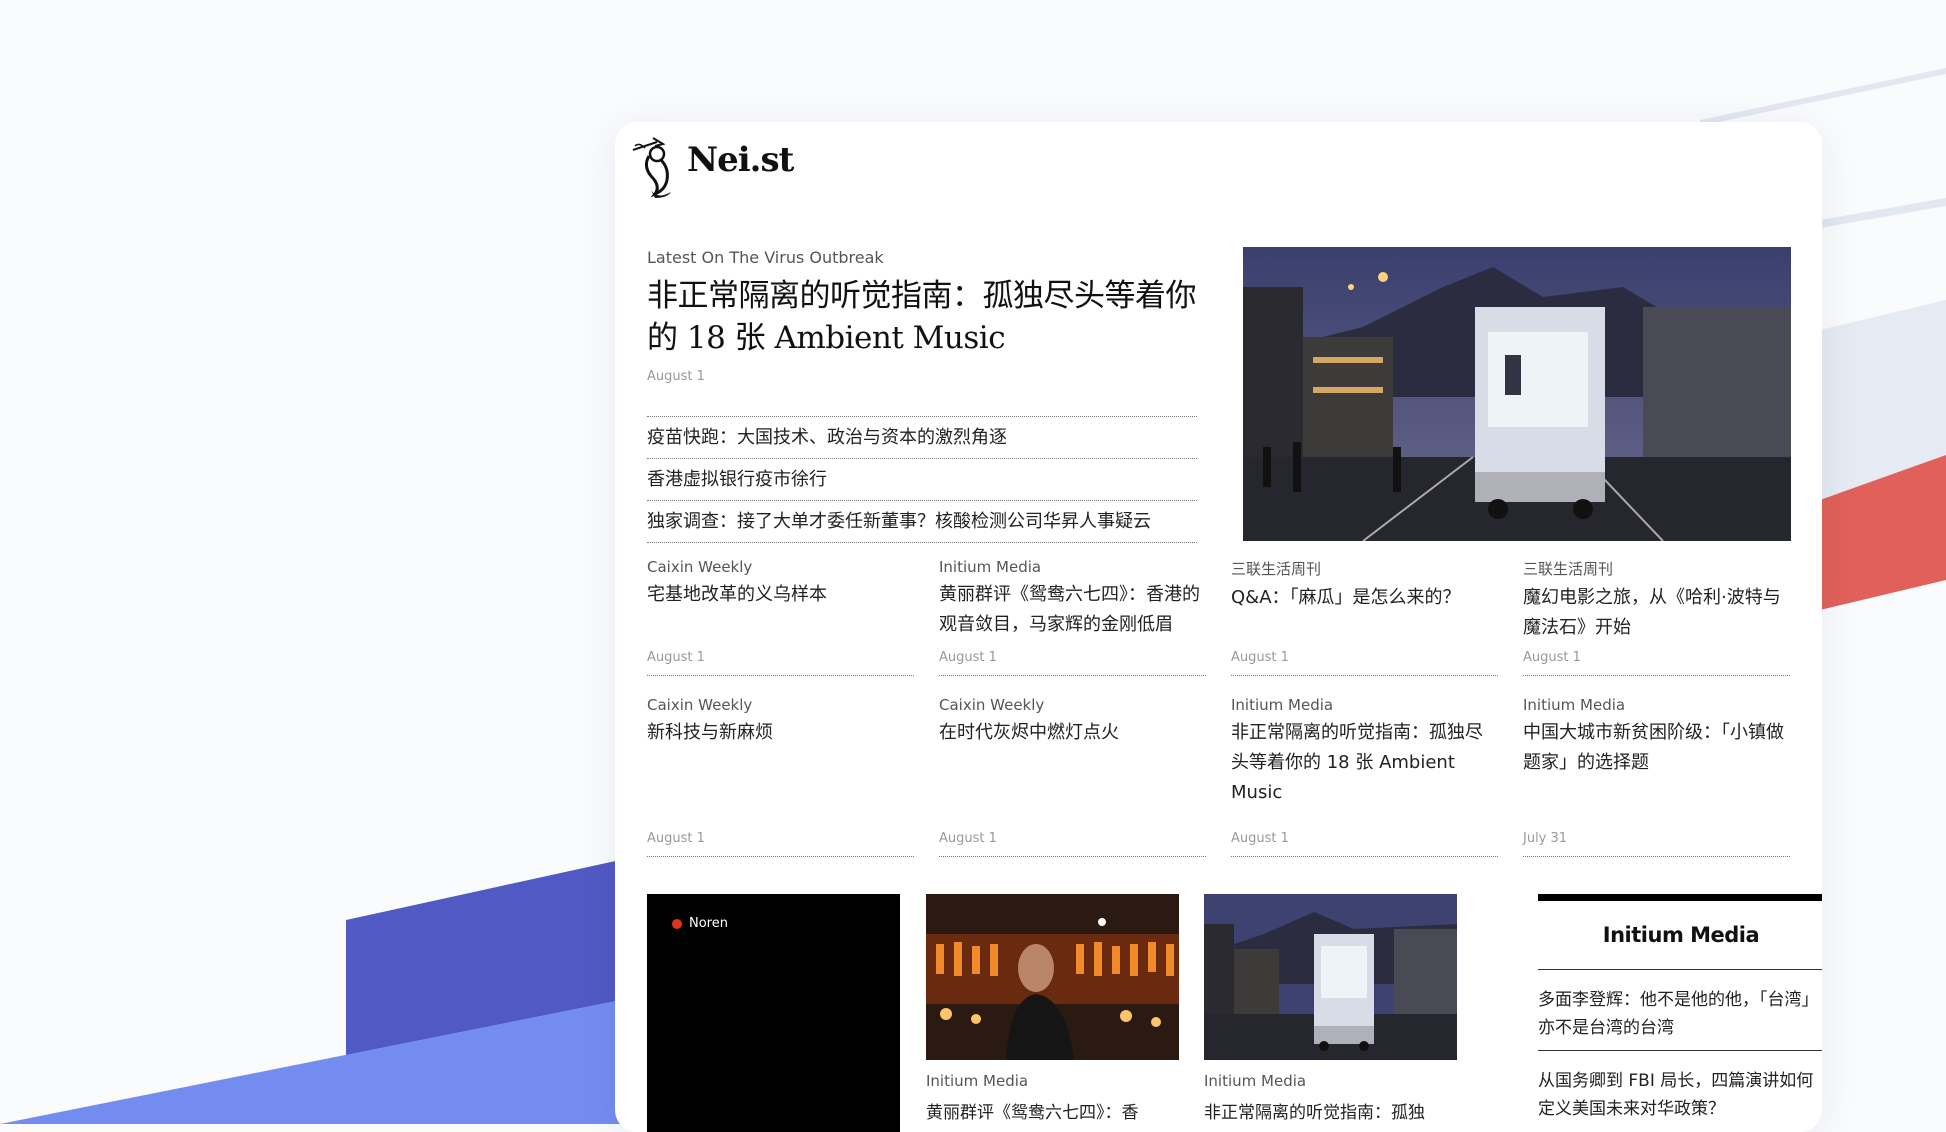 This screenshot has width=1946, height=1132. Describe the element at coordinates (780, 733) in the screenshot. I see `article-title: 新科技与新麻烦` at that location.